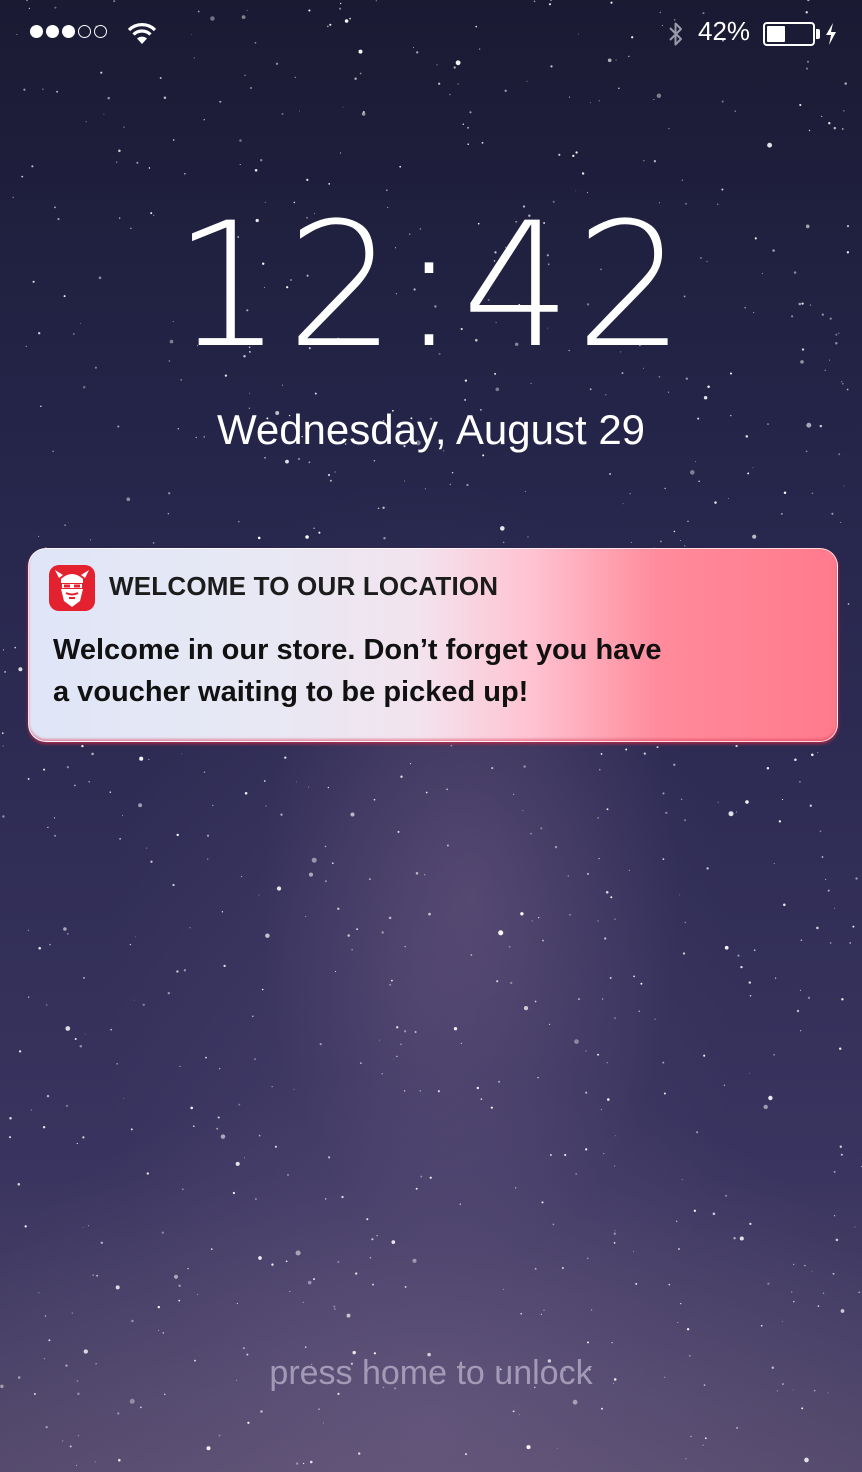  What do you see at coordinates (431, 33) in the screenshot?
I see `status-bar: 42%` at bounding box center [431, 33].